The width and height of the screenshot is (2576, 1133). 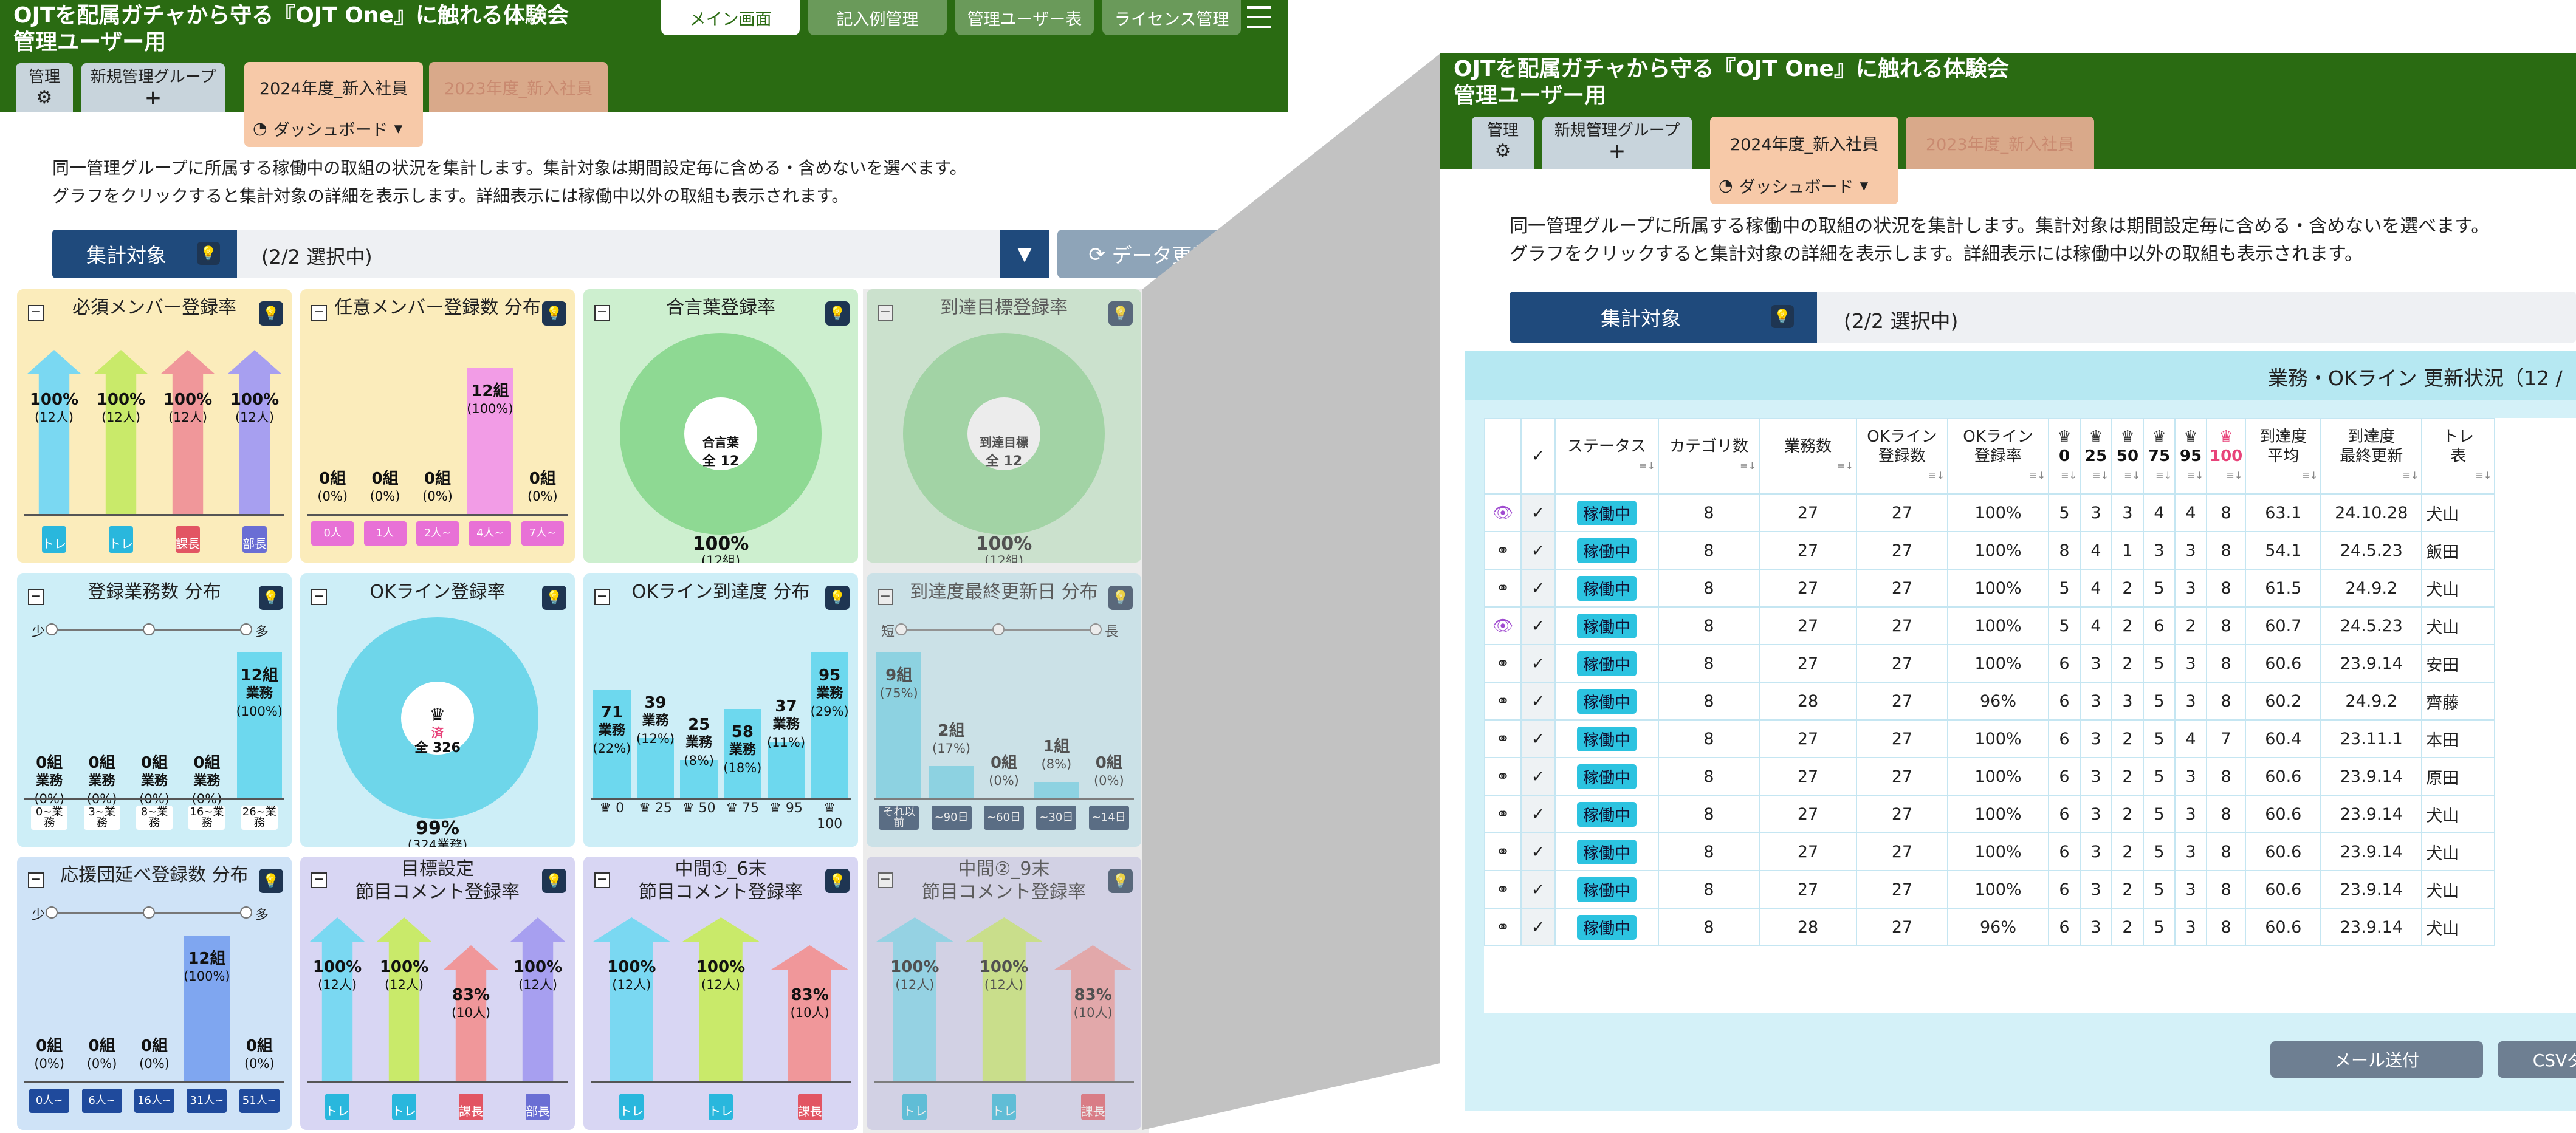 What do you see at coordinates (2226, 457) in the screenshot?
I see `column-header: ♛ 100 ≡↓` at bounding box center [2226, 457].